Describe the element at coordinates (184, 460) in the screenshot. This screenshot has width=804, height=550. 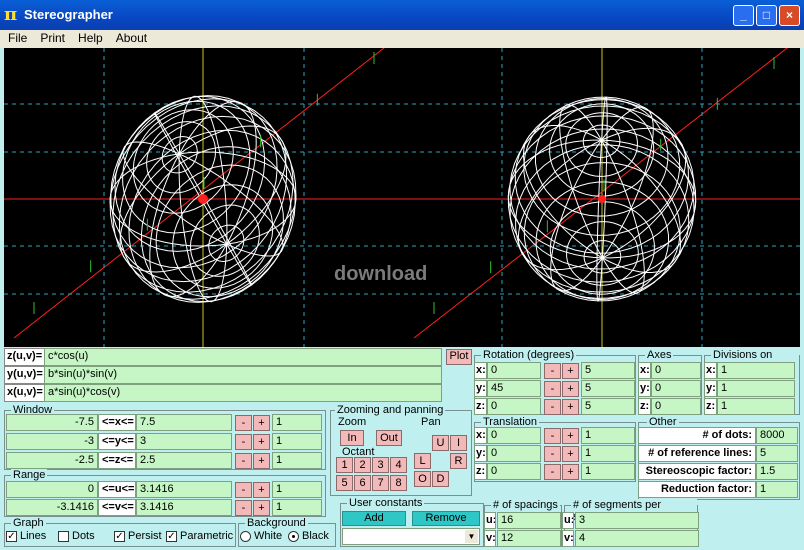
I see `window-z-max-field: 2.5` at that location.